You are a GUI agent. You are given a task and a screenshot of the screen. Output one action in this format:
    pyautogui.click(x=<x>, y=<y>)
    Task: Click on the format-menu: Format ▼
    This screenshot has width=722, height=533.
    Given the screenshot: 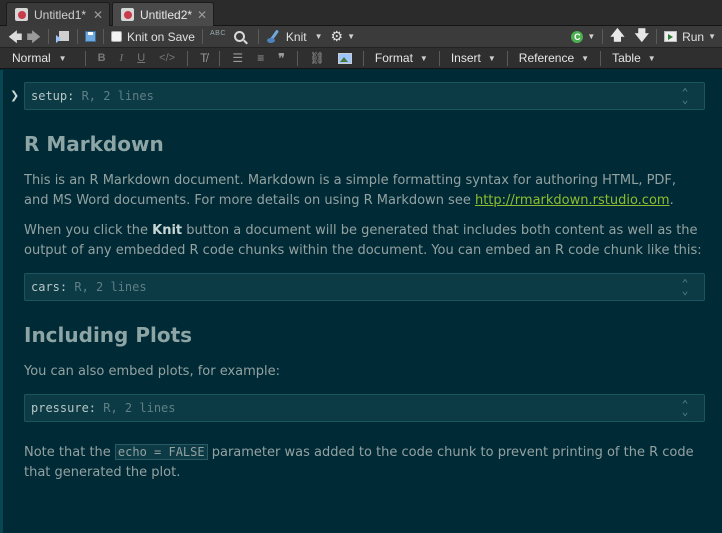 What is the action you would take?
    pyautogui.click(x=401, y=58)
    